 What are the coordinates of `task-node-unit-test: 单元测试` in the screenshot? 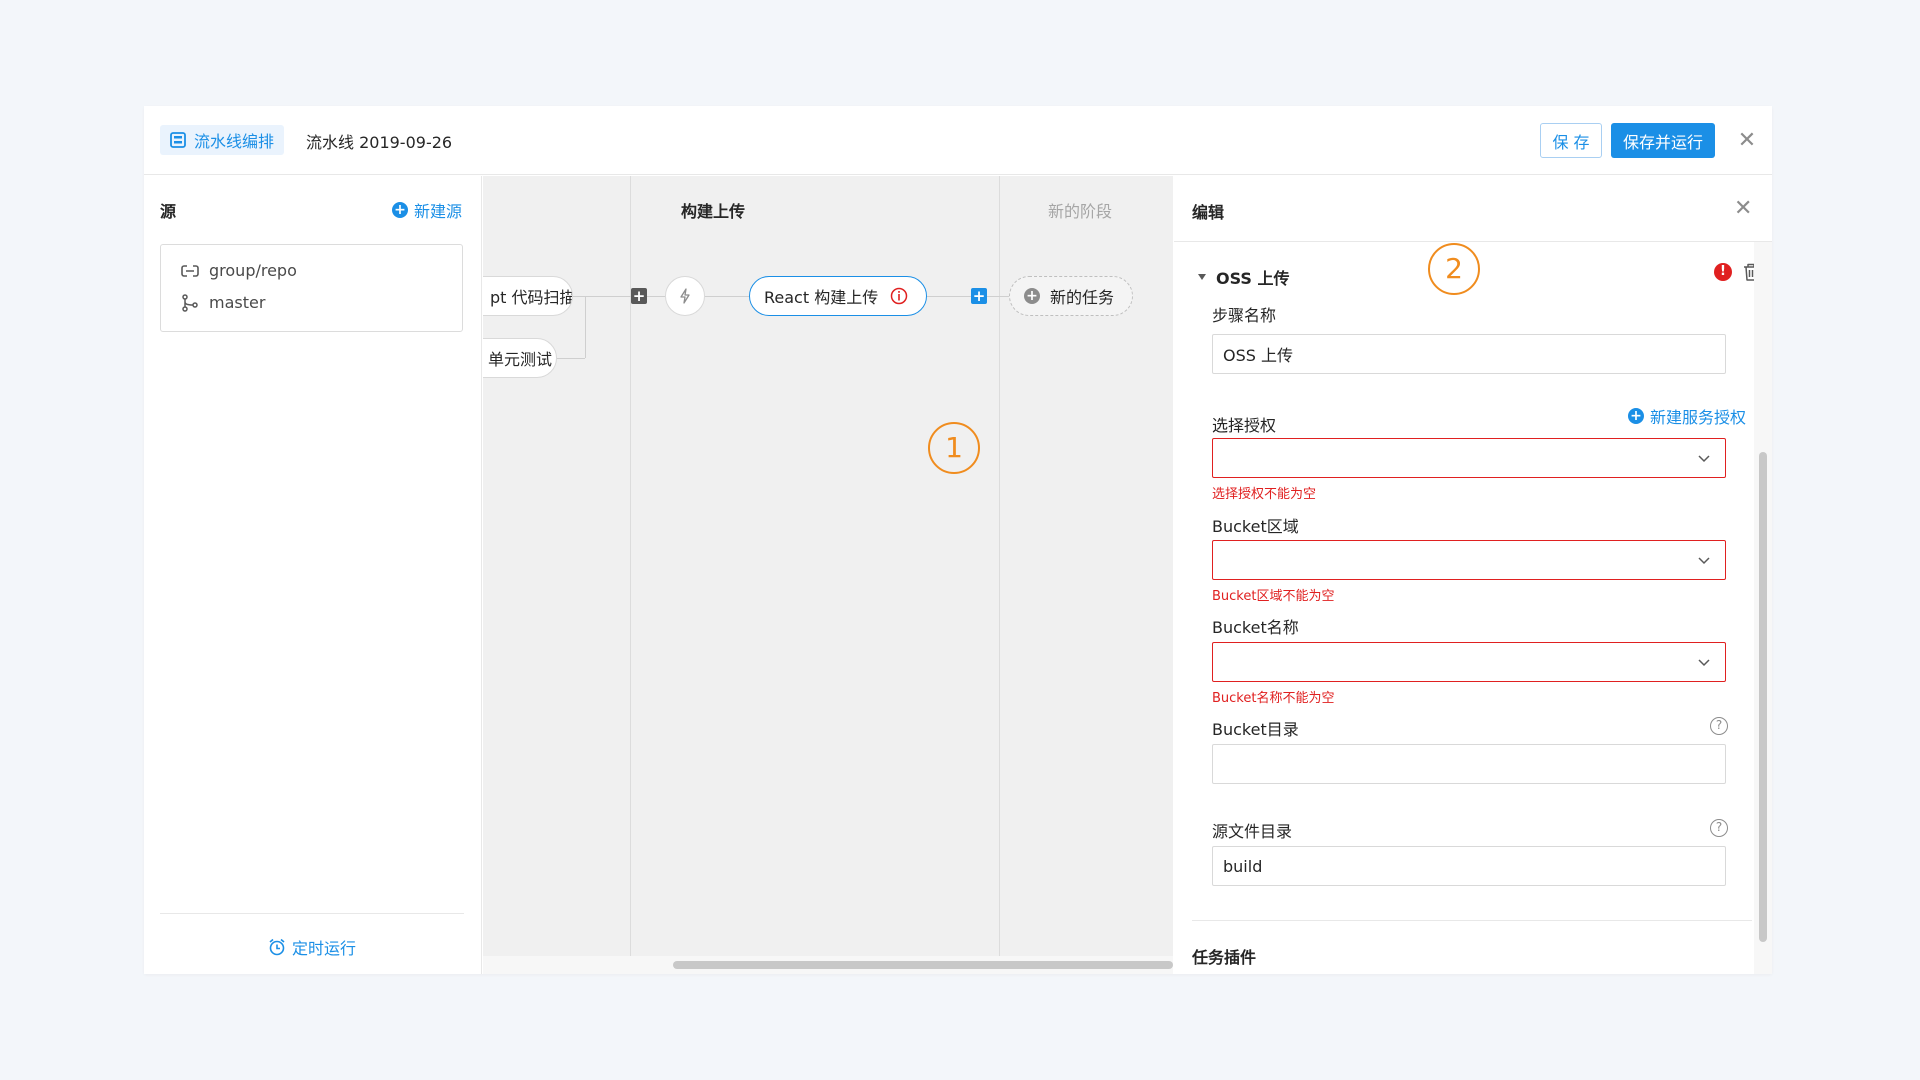 It's located at (520, 358).